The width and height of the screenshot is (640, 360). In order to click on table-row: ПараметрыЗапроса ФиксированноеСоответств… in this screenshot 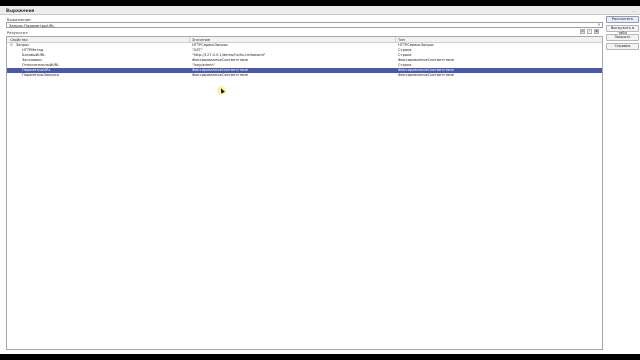, I will do `click(304, 75)`.